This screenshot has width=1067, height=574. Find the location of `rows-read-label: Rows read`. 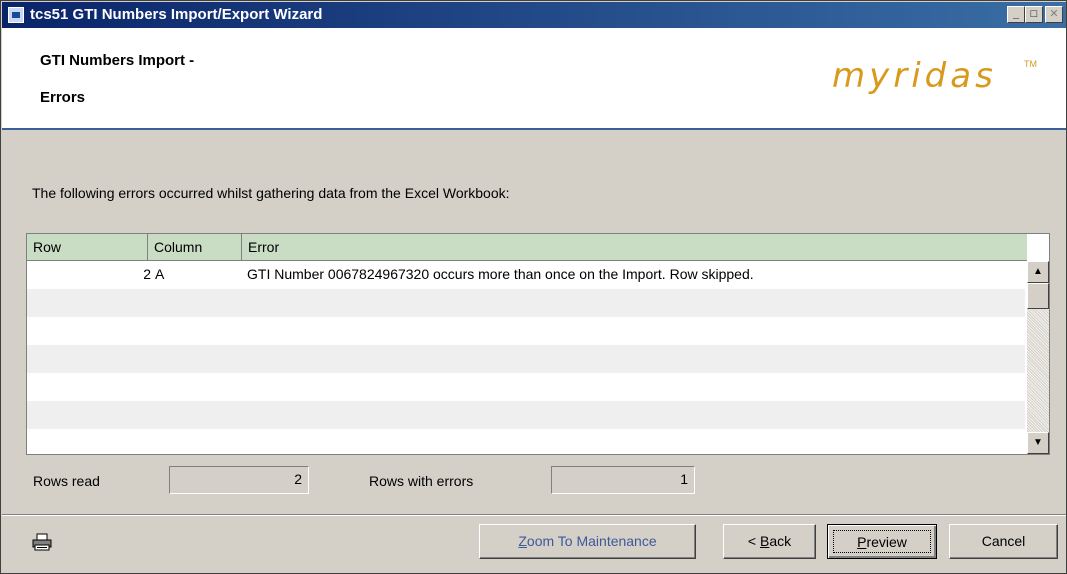

rows-read-label: Rows read is located at coordinates (66, 481).